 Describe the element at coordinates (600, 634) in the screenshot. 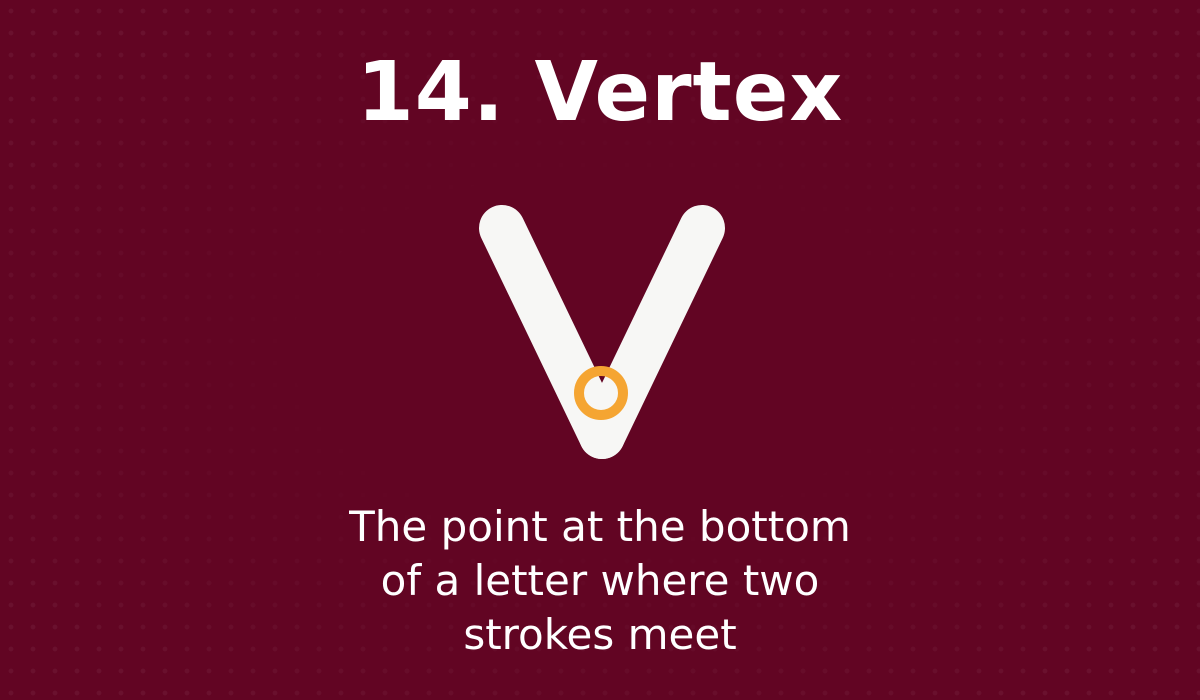

I see `caption-line-3: strokes meet` at that location.